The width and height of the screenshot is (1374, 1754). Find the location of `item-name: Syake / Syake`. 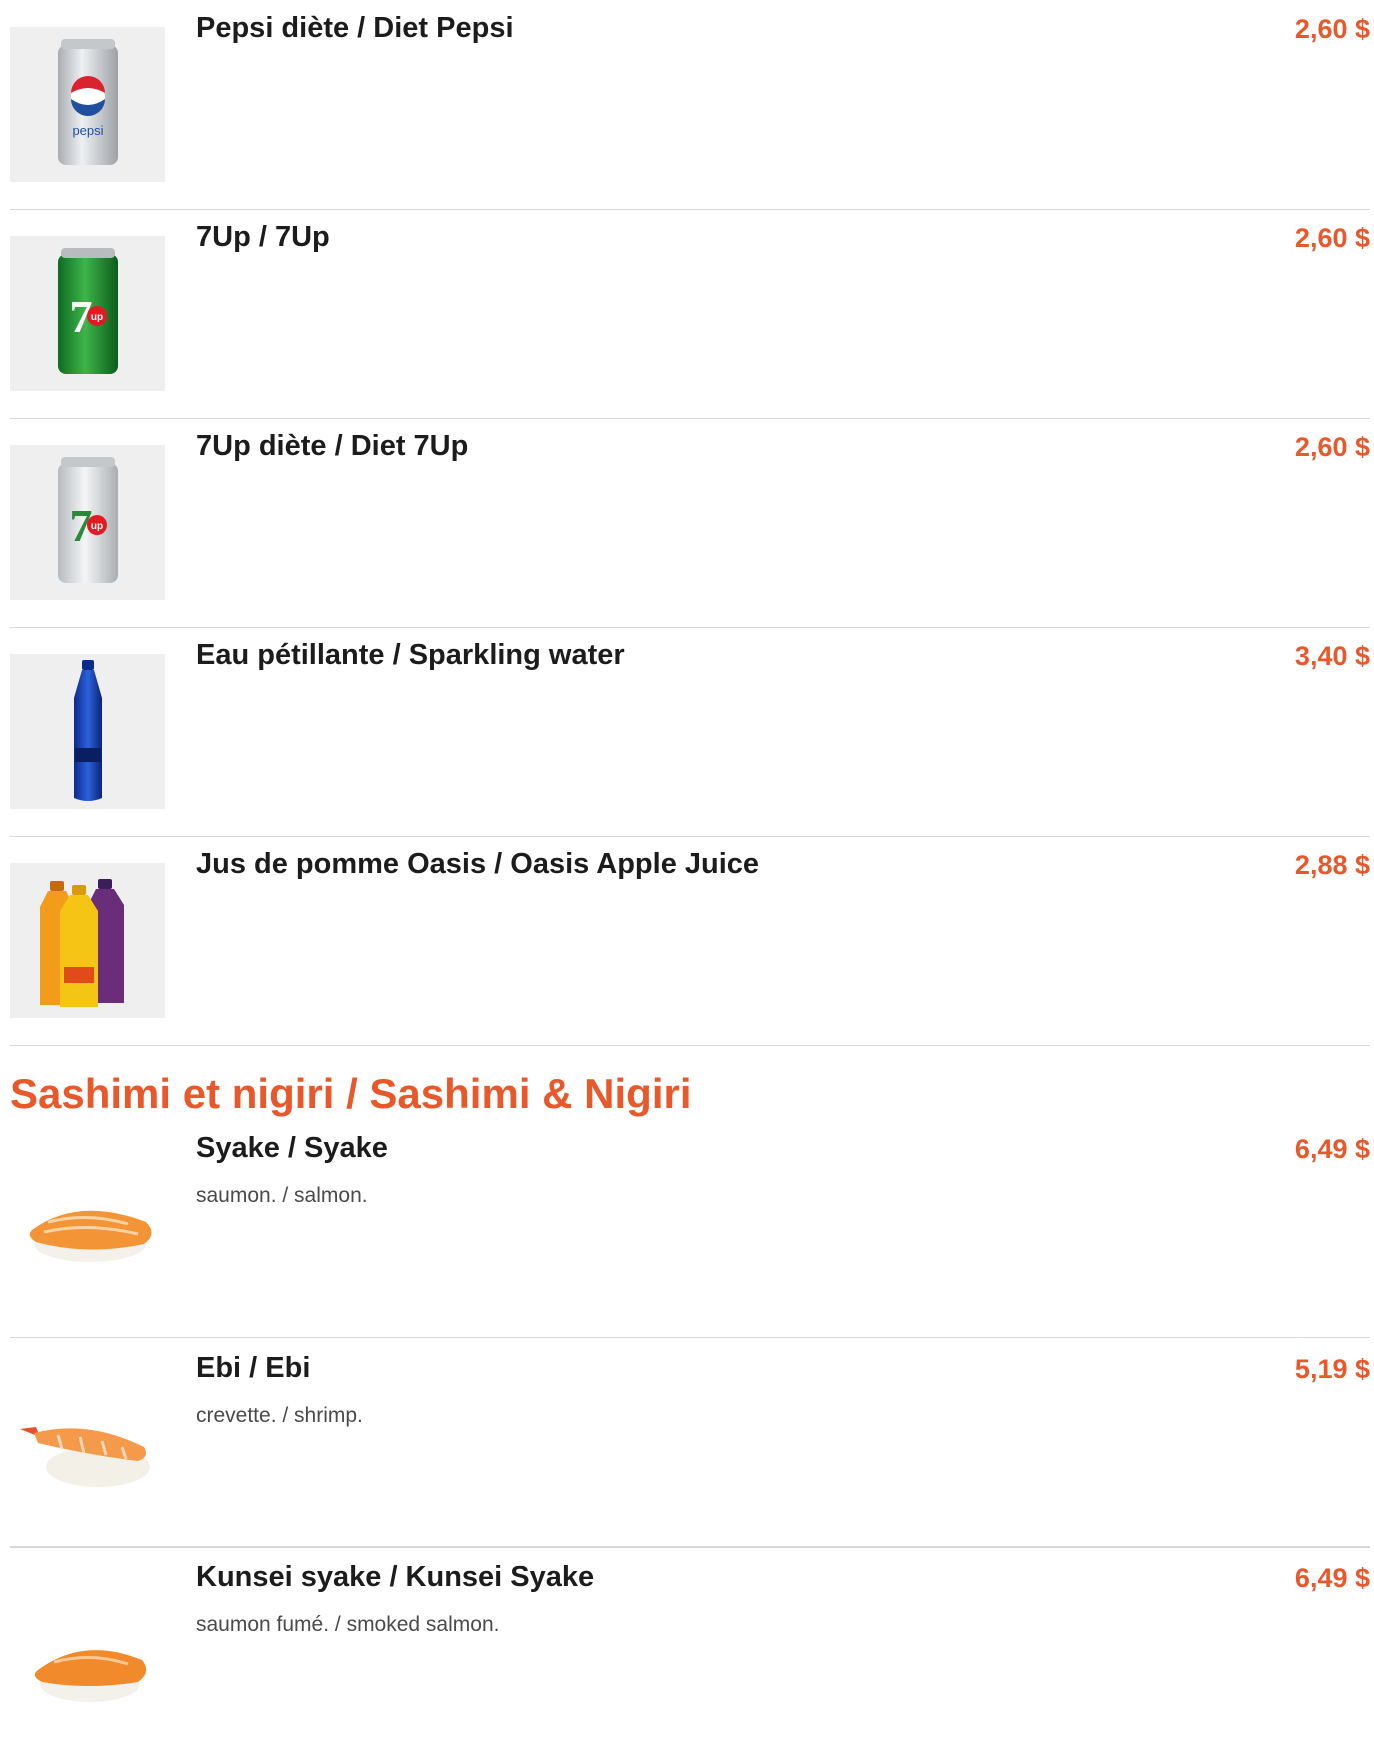

item-name: Syake / Syake is located at coordinates (292, 1148).